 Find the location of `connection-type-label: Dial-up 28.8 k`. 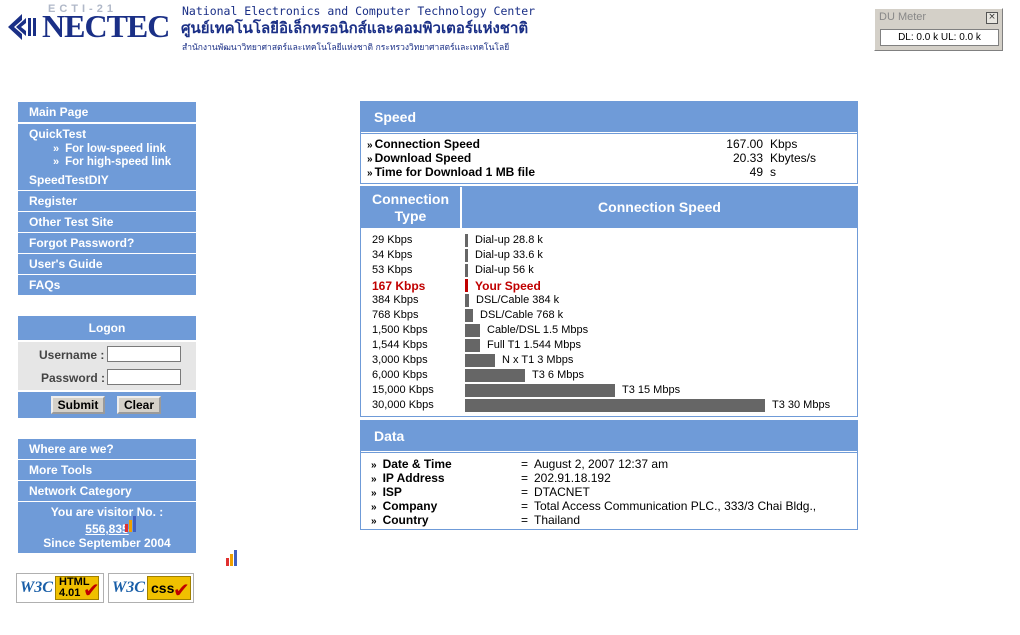

connection-type-label: Dial-up 28.8 k is located at coordinates (509, 240).